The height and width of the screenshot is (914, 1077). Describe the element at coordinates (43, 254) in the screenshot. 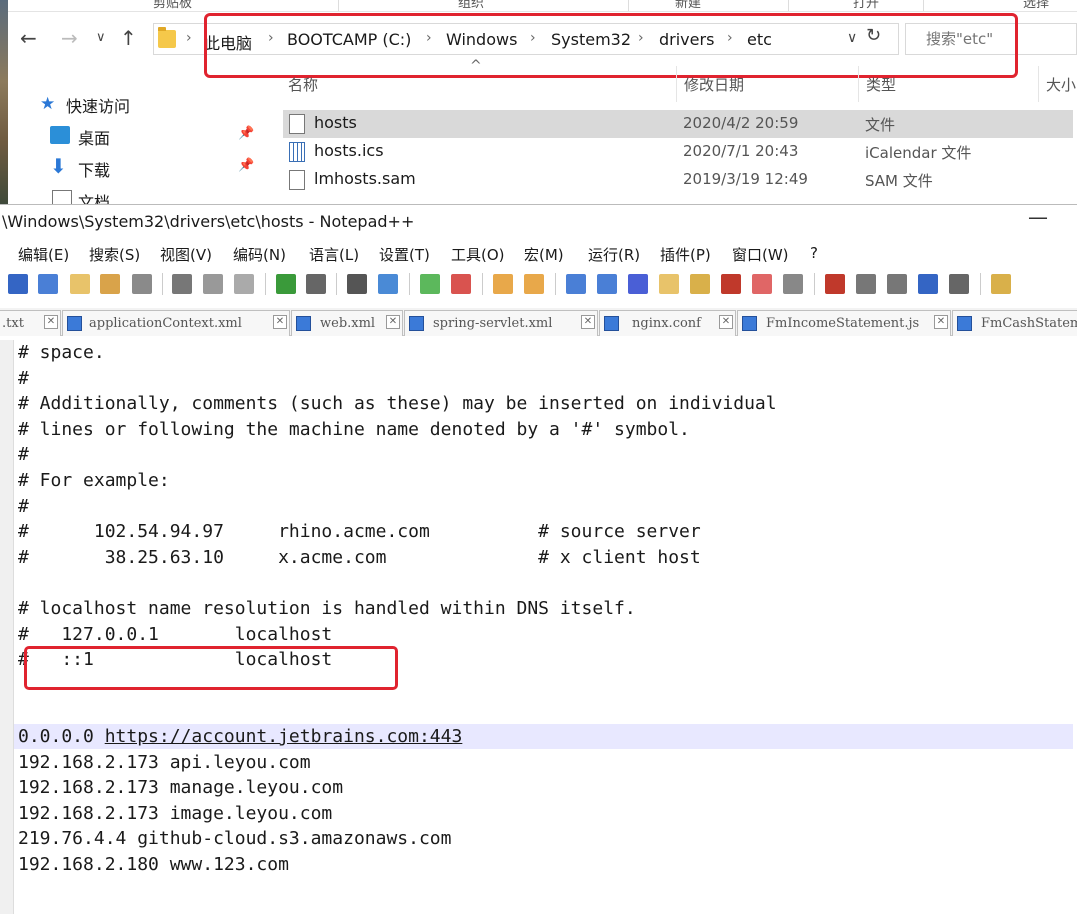

I see `menu-edit: 编辑(E)` at that location.